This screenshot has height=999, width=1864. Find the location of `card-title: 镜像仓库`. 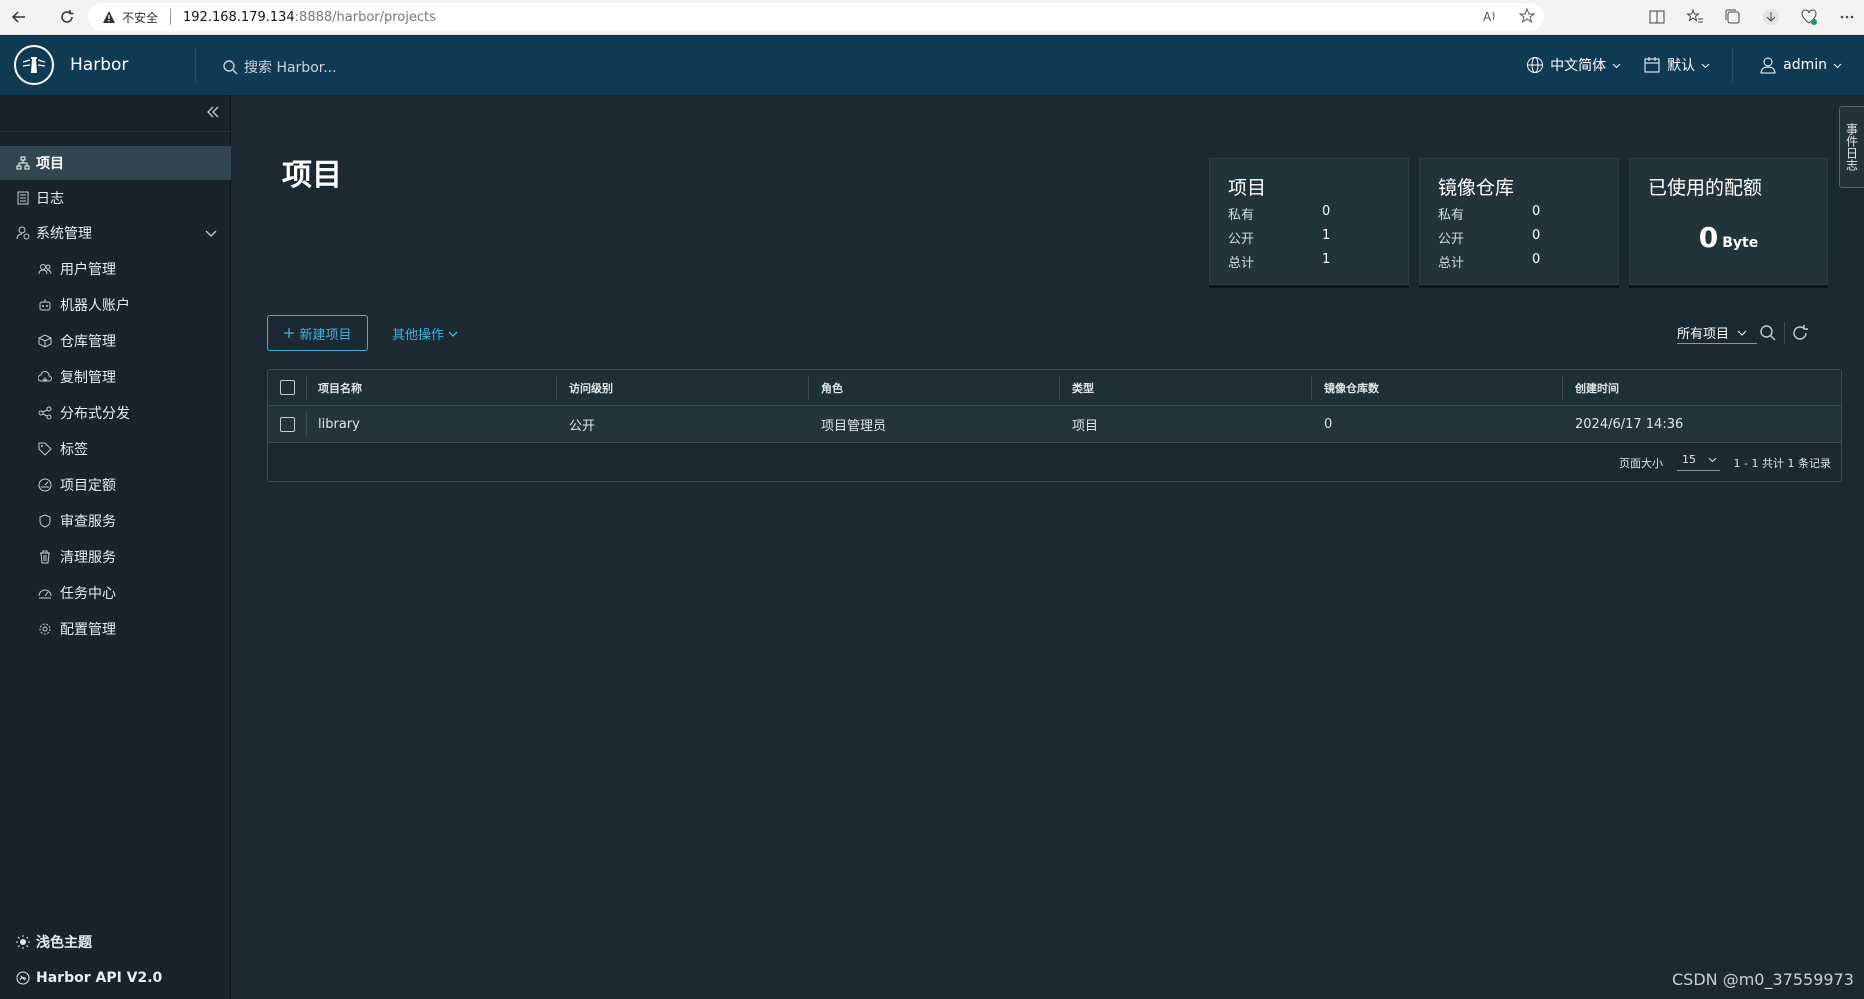

card-title: 镜像仓库 is located at coordinates (1476, 188).